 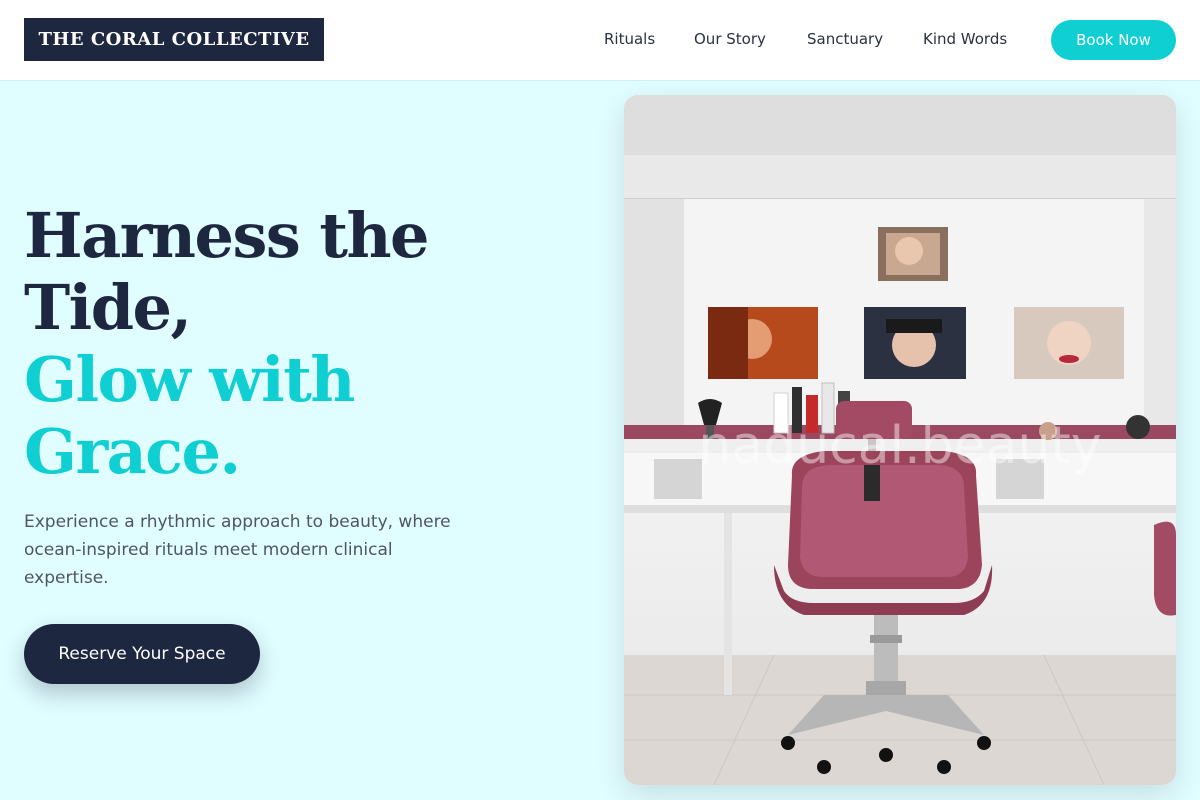 I want to click on hero-title-accent-line: Grace., so click(x=132, y=451).